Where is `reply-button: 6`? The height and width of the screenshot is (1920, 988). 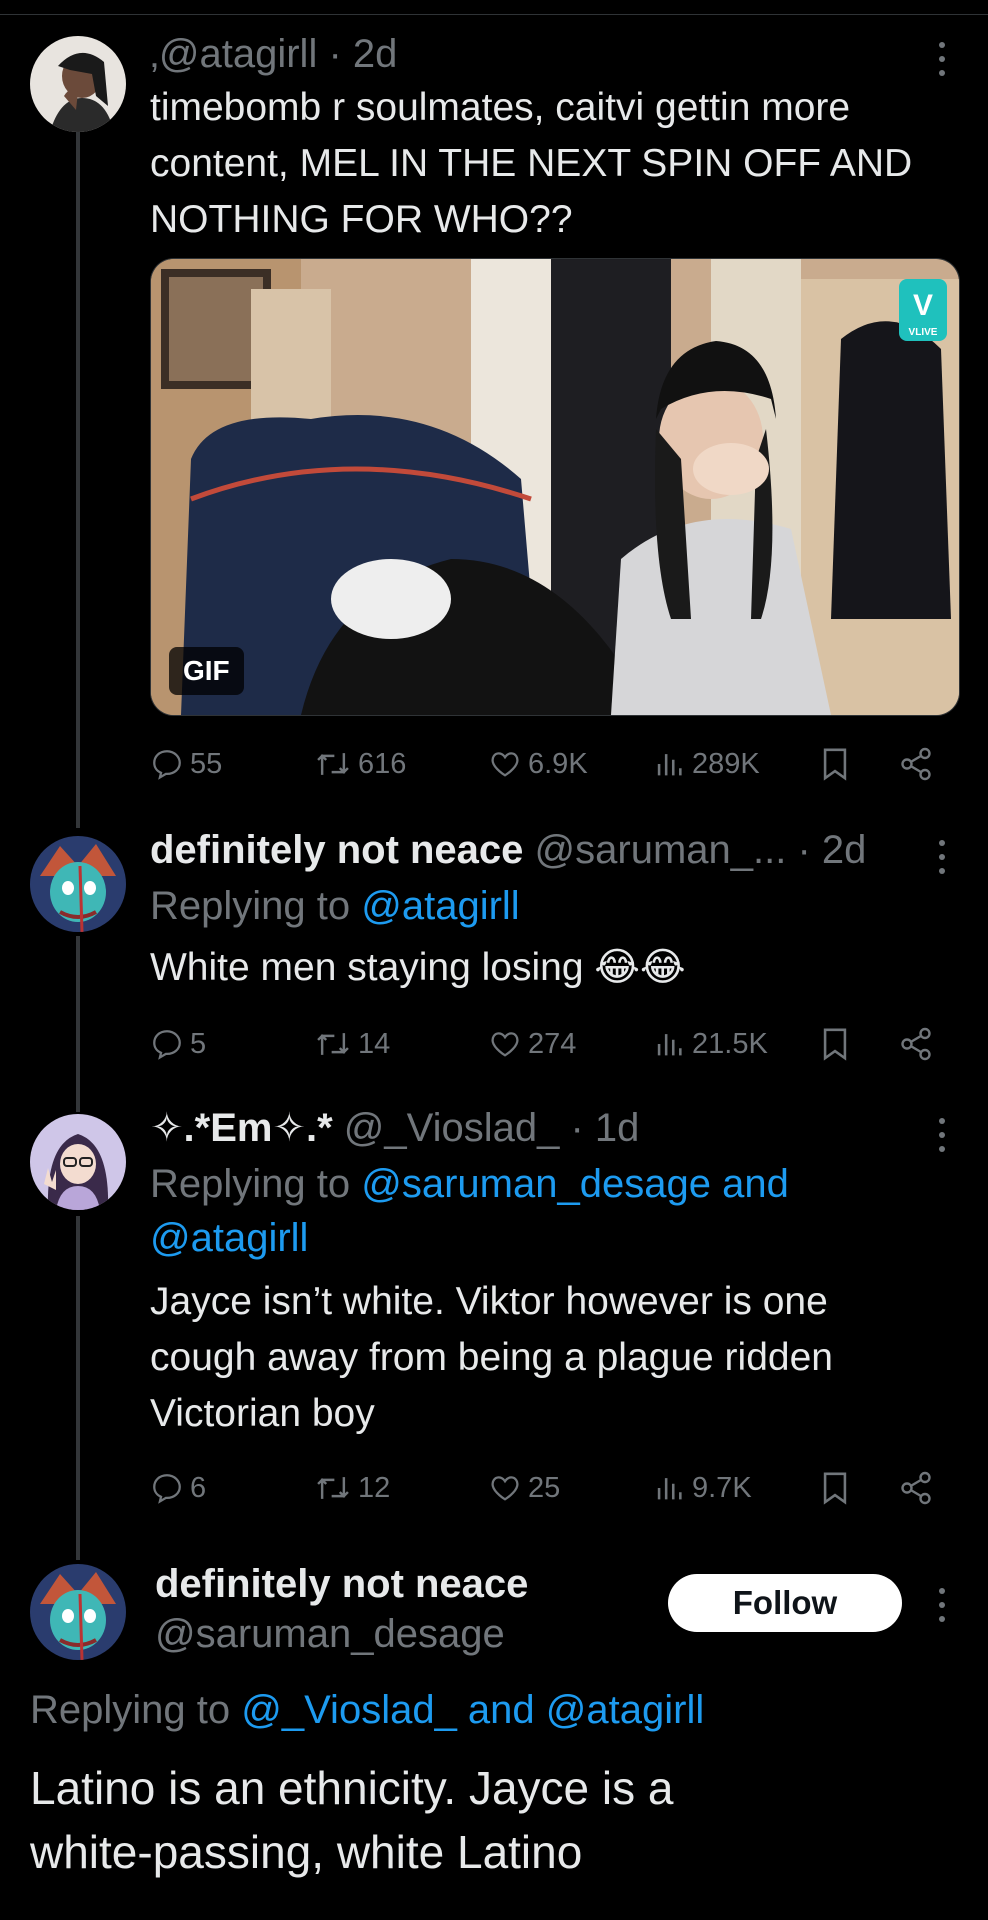 reply-button: 6 is located at coordinates (178, 1488).